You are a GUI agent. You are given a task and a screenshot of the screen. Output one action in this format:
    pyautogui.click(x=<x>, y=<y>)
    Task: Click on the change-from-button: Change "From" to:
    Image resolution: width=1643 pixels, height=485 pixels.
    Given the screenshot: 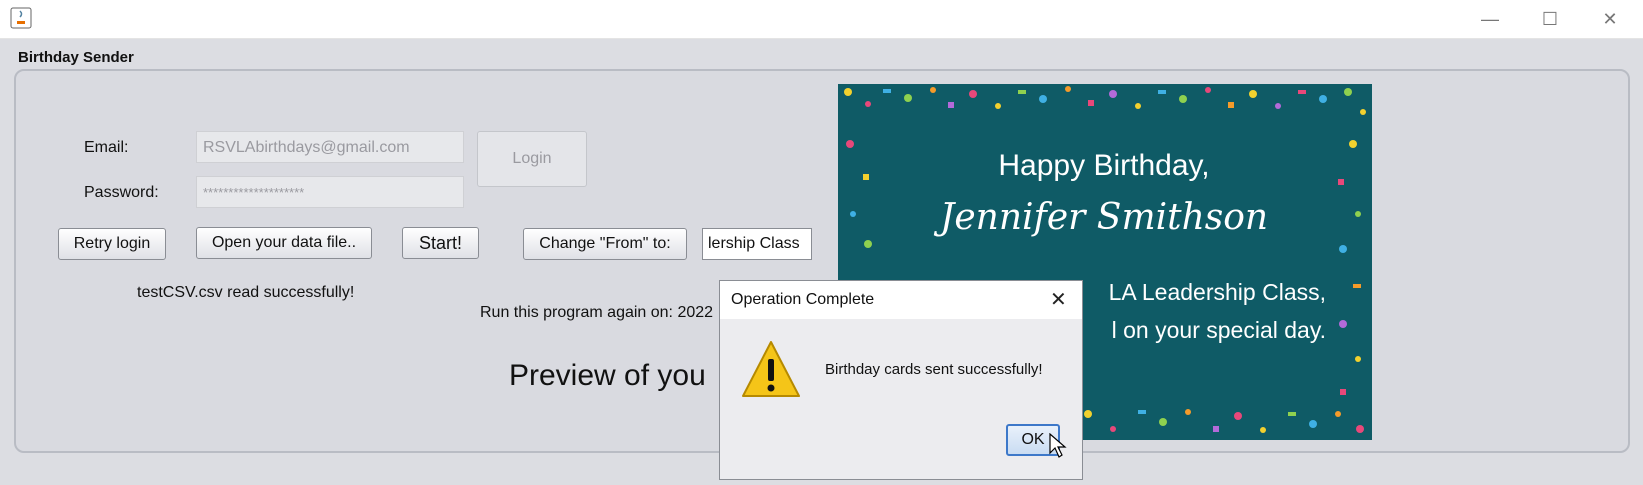 What is the action you would take?
    pyautogui.click(x=605, y=244)
    